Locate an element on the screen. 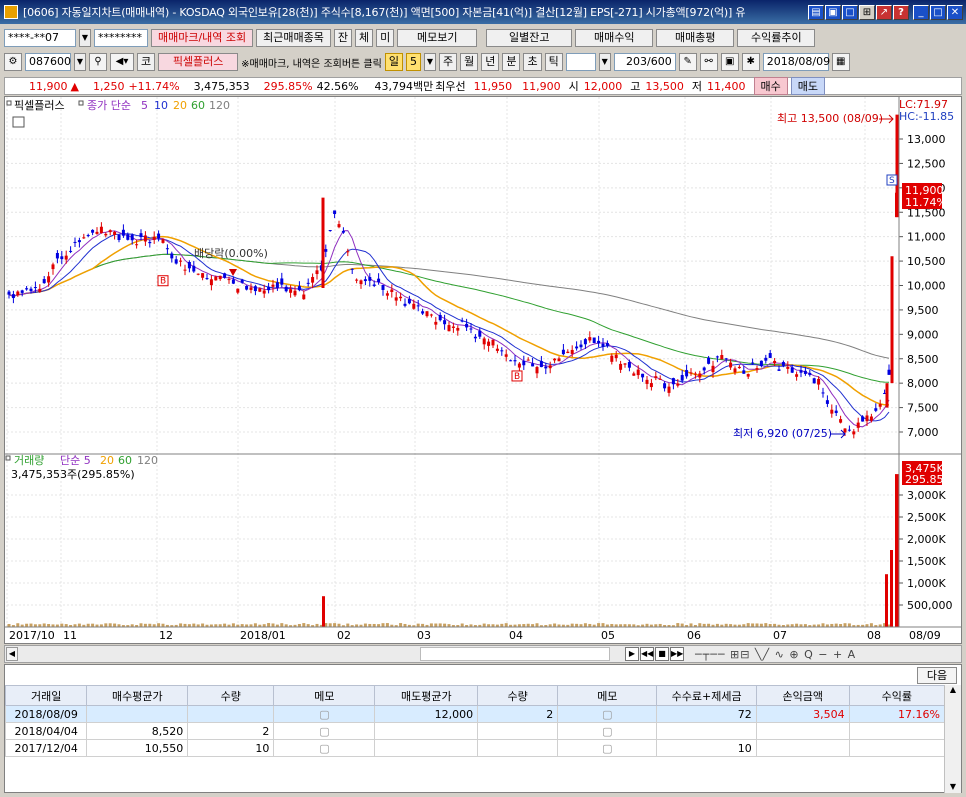 The height and width of the screenshot is (797, 966). account-input: ****-**07 is located at coordinates (40, 38).